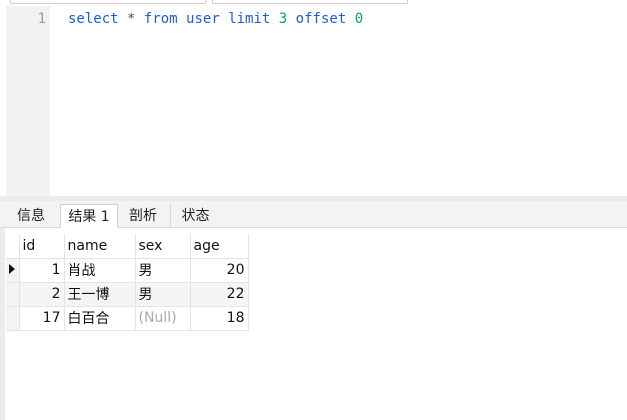 This screenshot has width=627, height=420. Describe the element at coordinates (163, 318) in the screenshot. I see `cell-sex-null: (Null)` at that location.